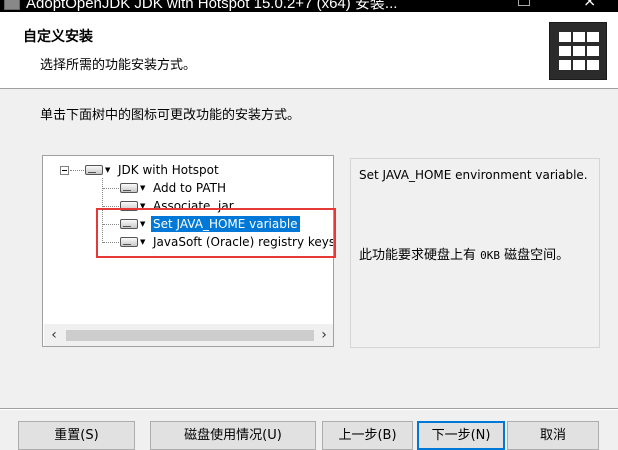 The image size is (618, 450). I want to click on disk-space-requirement: 此功能要求硬盘上有 0KB 磁盘空间。, so click(474, 255).